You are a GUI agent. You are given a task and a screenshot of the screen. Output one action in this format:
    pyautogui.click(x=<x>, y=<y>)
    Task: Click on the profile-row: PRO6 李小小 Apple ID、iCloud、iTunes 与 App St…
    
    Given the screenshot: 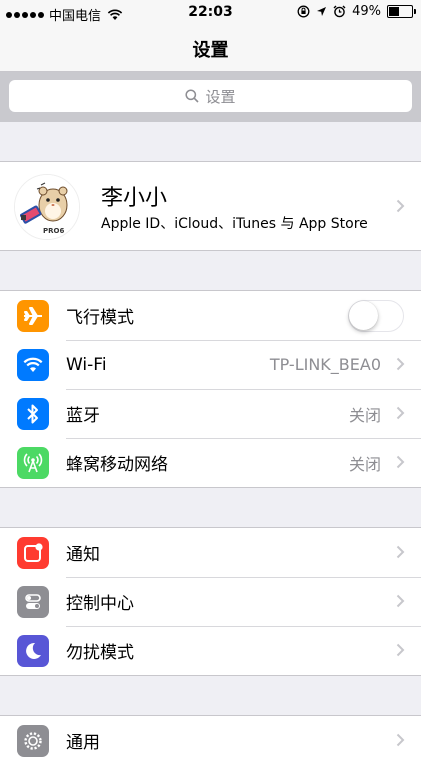 What is the action you would take?
    pyautogui.click(x=210, y=206)
    